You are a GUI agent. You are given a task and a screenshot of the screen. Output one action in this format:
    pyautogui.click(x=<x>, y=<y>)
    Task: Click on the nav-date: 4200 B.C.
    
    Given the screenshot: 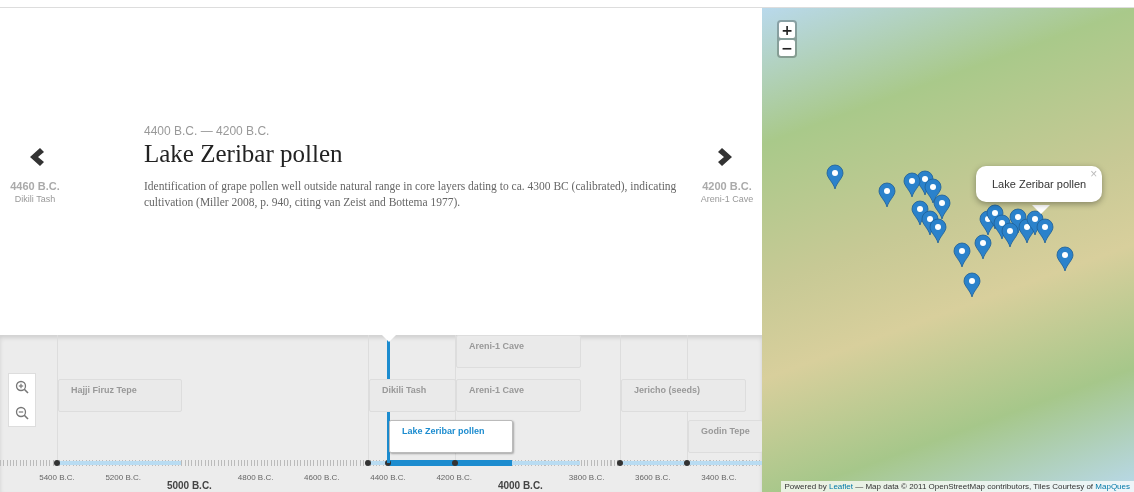 What is the action you would take?
    pyautogui.click(x=727, y=186)
    